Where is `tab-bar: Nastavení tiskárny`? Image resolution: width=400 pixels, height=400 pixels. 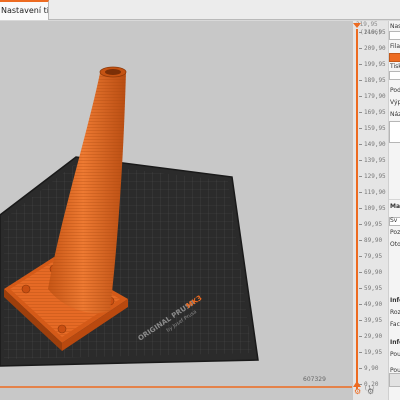
tab-bar: Nastavení tiskárny is located at coordinates (200, 10).